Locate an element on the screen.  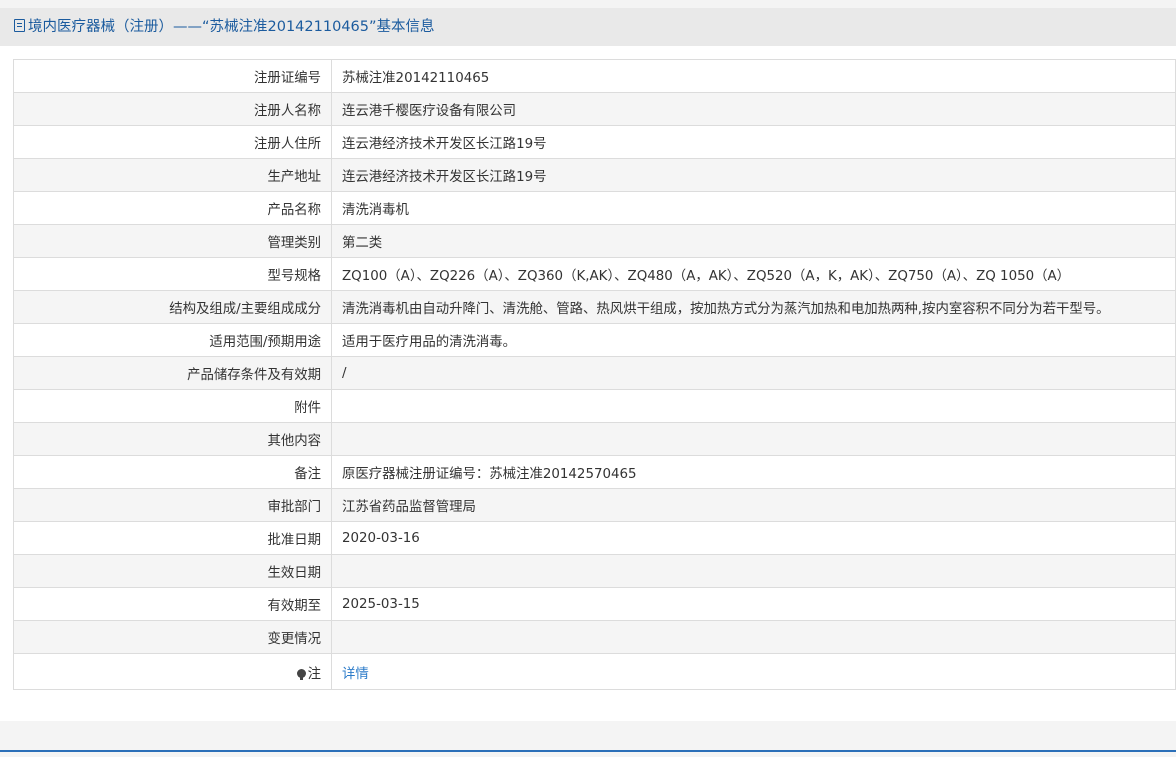
row-label: 批准日期 is located at coordinates (172, 538).